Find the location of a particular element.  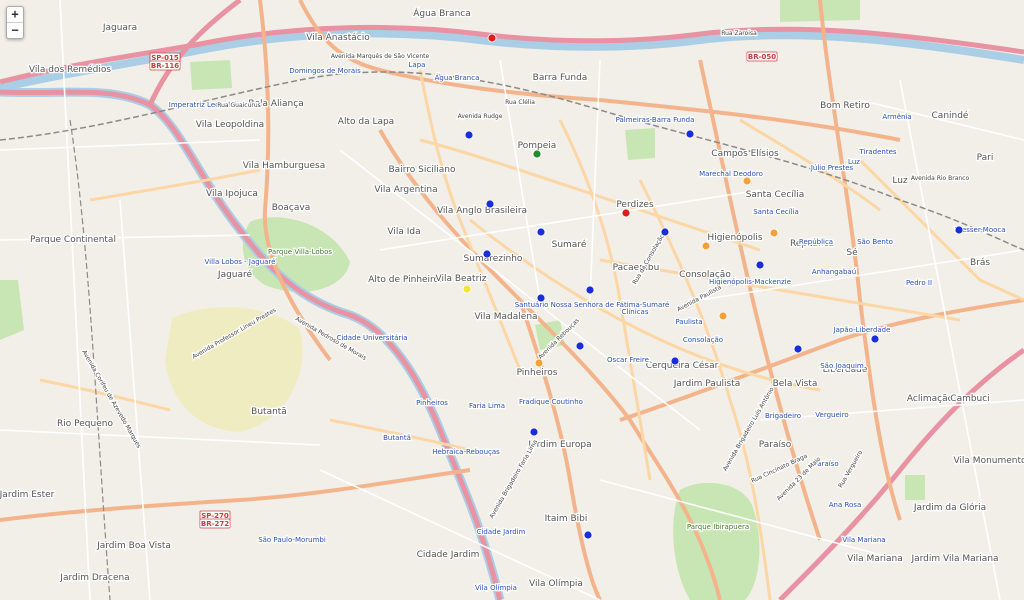

district-label: Vila Leopoldina is located at coordinates (230, 125).